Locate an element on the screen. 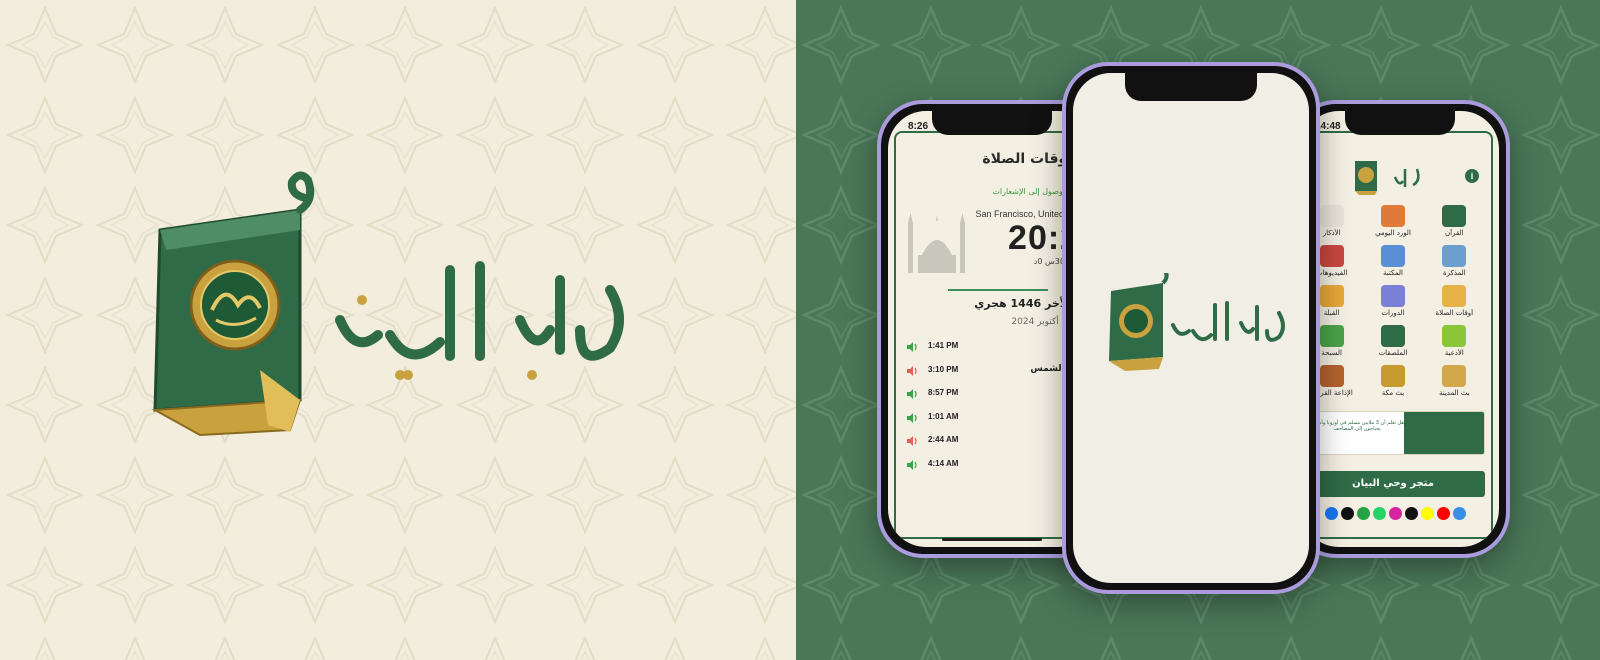  feature-label: الأدعية is located at coordinates (1454, 353).